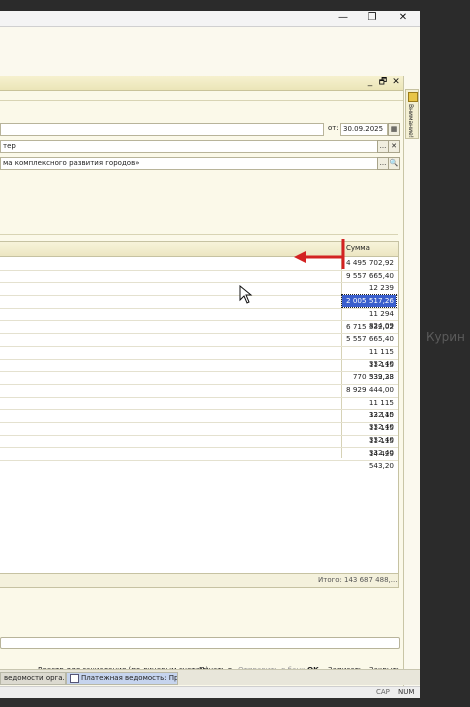 The height and width of the screenshot is (707, 470). Describe the element at coordinates (199, 420) in the screenshot. I see `table-row: 12 115 332,40` at that location.